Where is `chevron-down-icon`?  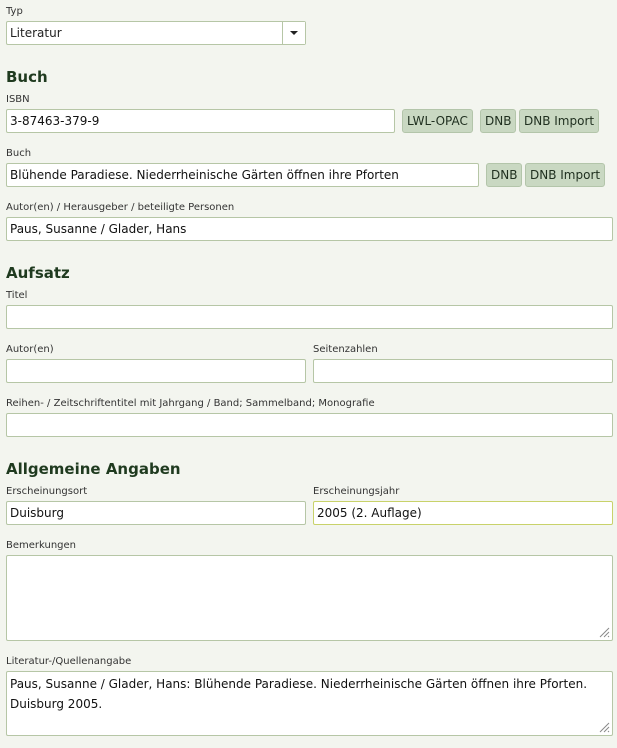 chevron-down-icon is located at coordinates (293, 33).